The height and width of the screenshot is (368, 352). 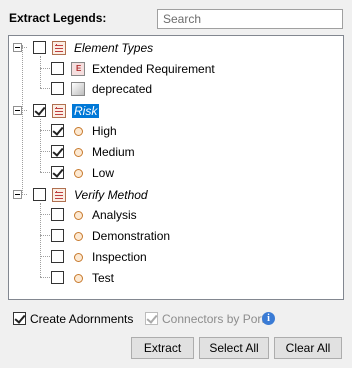 What do you see at coordinates (234, 348) in the screenshot?
I see `select-all-button: Select All` at bounding box center [234, 348].